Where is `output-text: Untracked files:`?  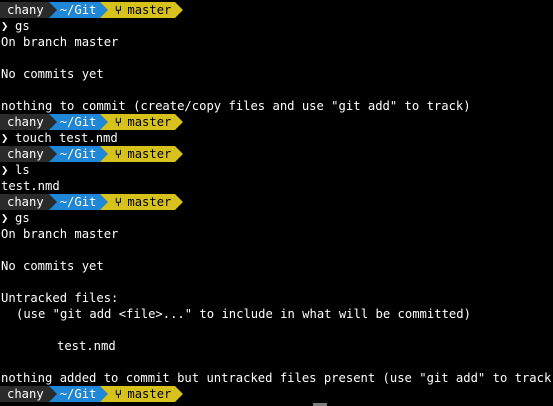
output-text: Untracked files: is located at coordinates (60, 298).